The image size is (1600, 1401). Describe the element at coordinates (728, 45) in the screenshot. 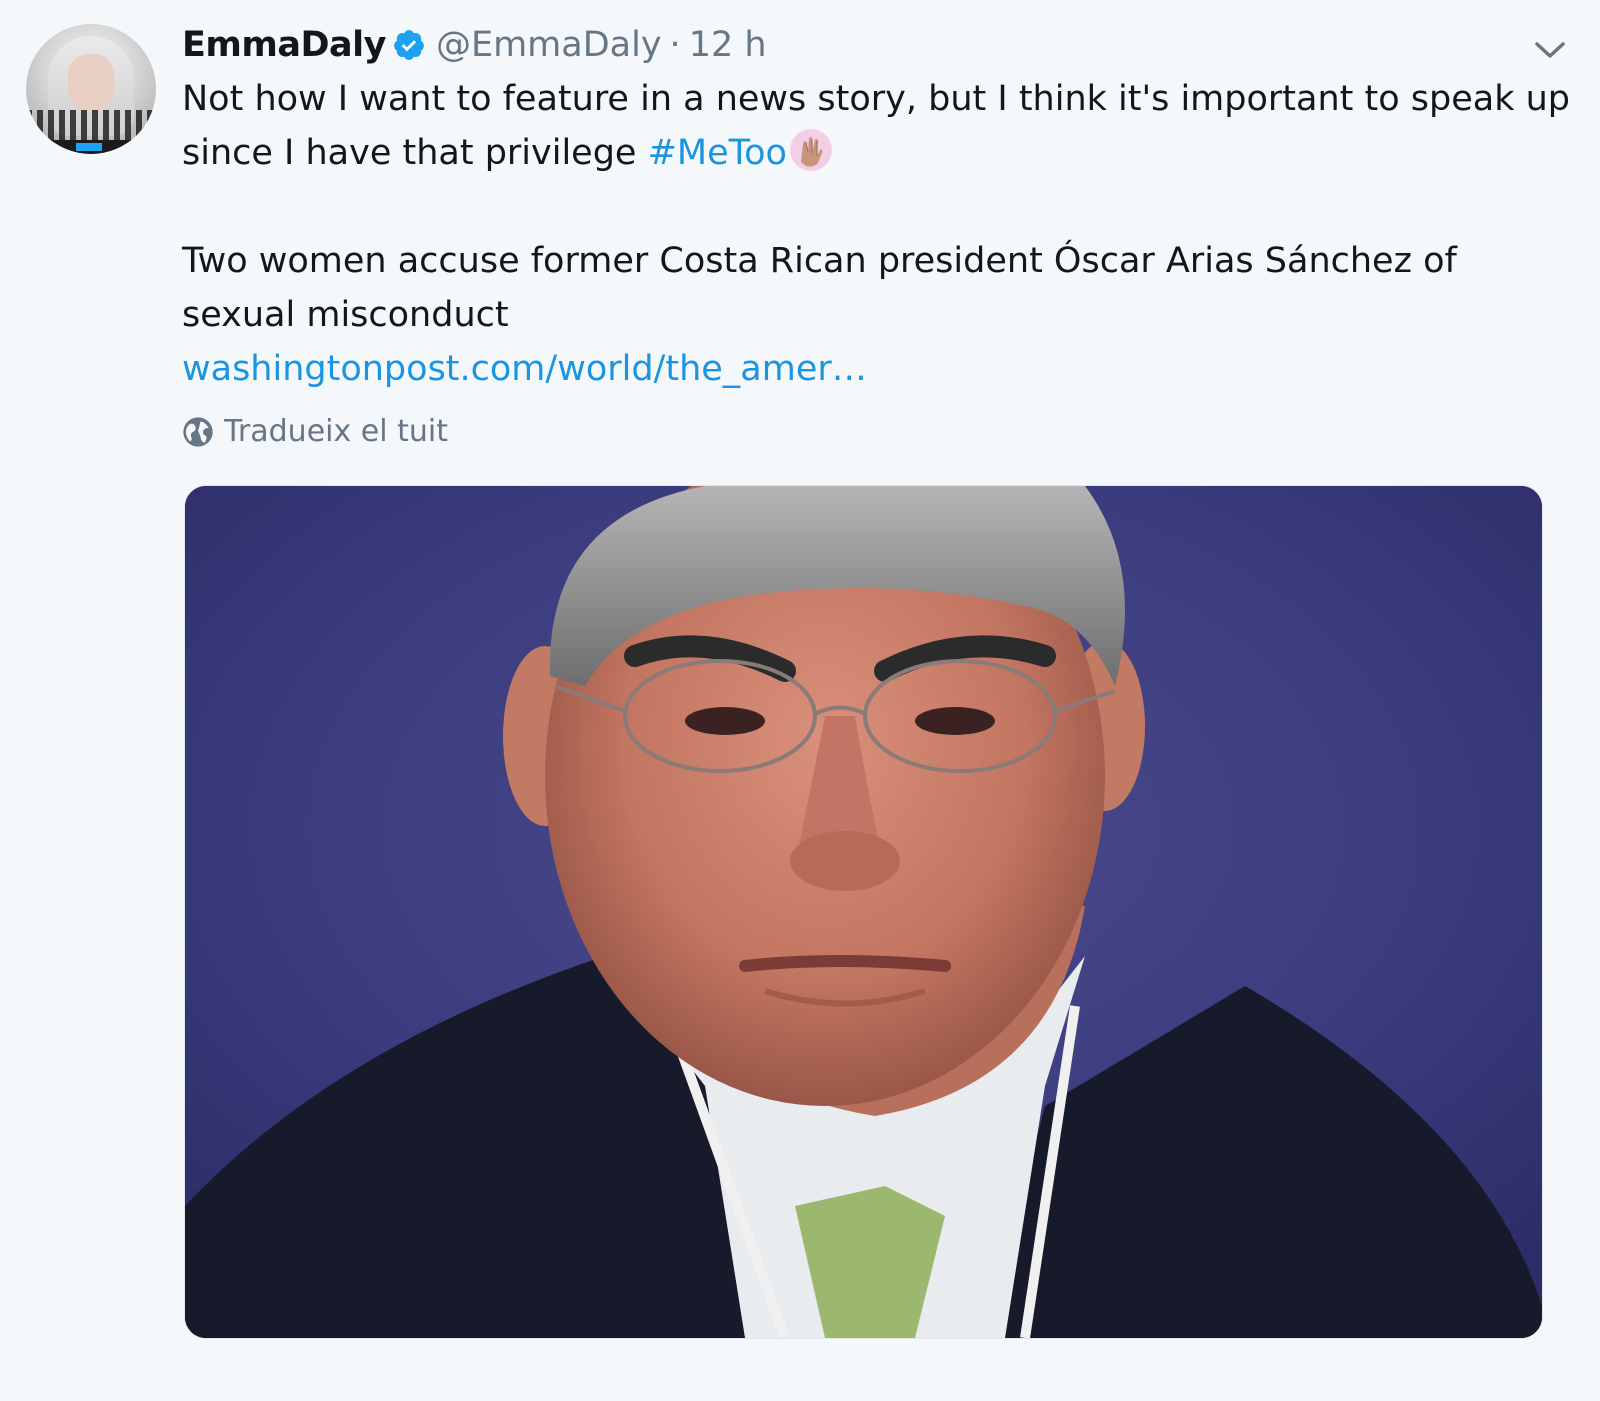

I see `tweet-timestamp: 12 h` at that location.